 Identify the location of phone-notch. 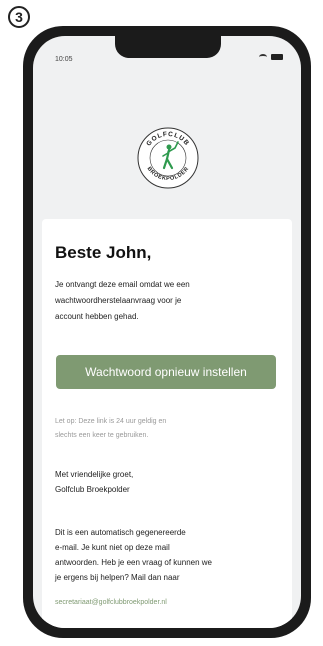
(168, 47).